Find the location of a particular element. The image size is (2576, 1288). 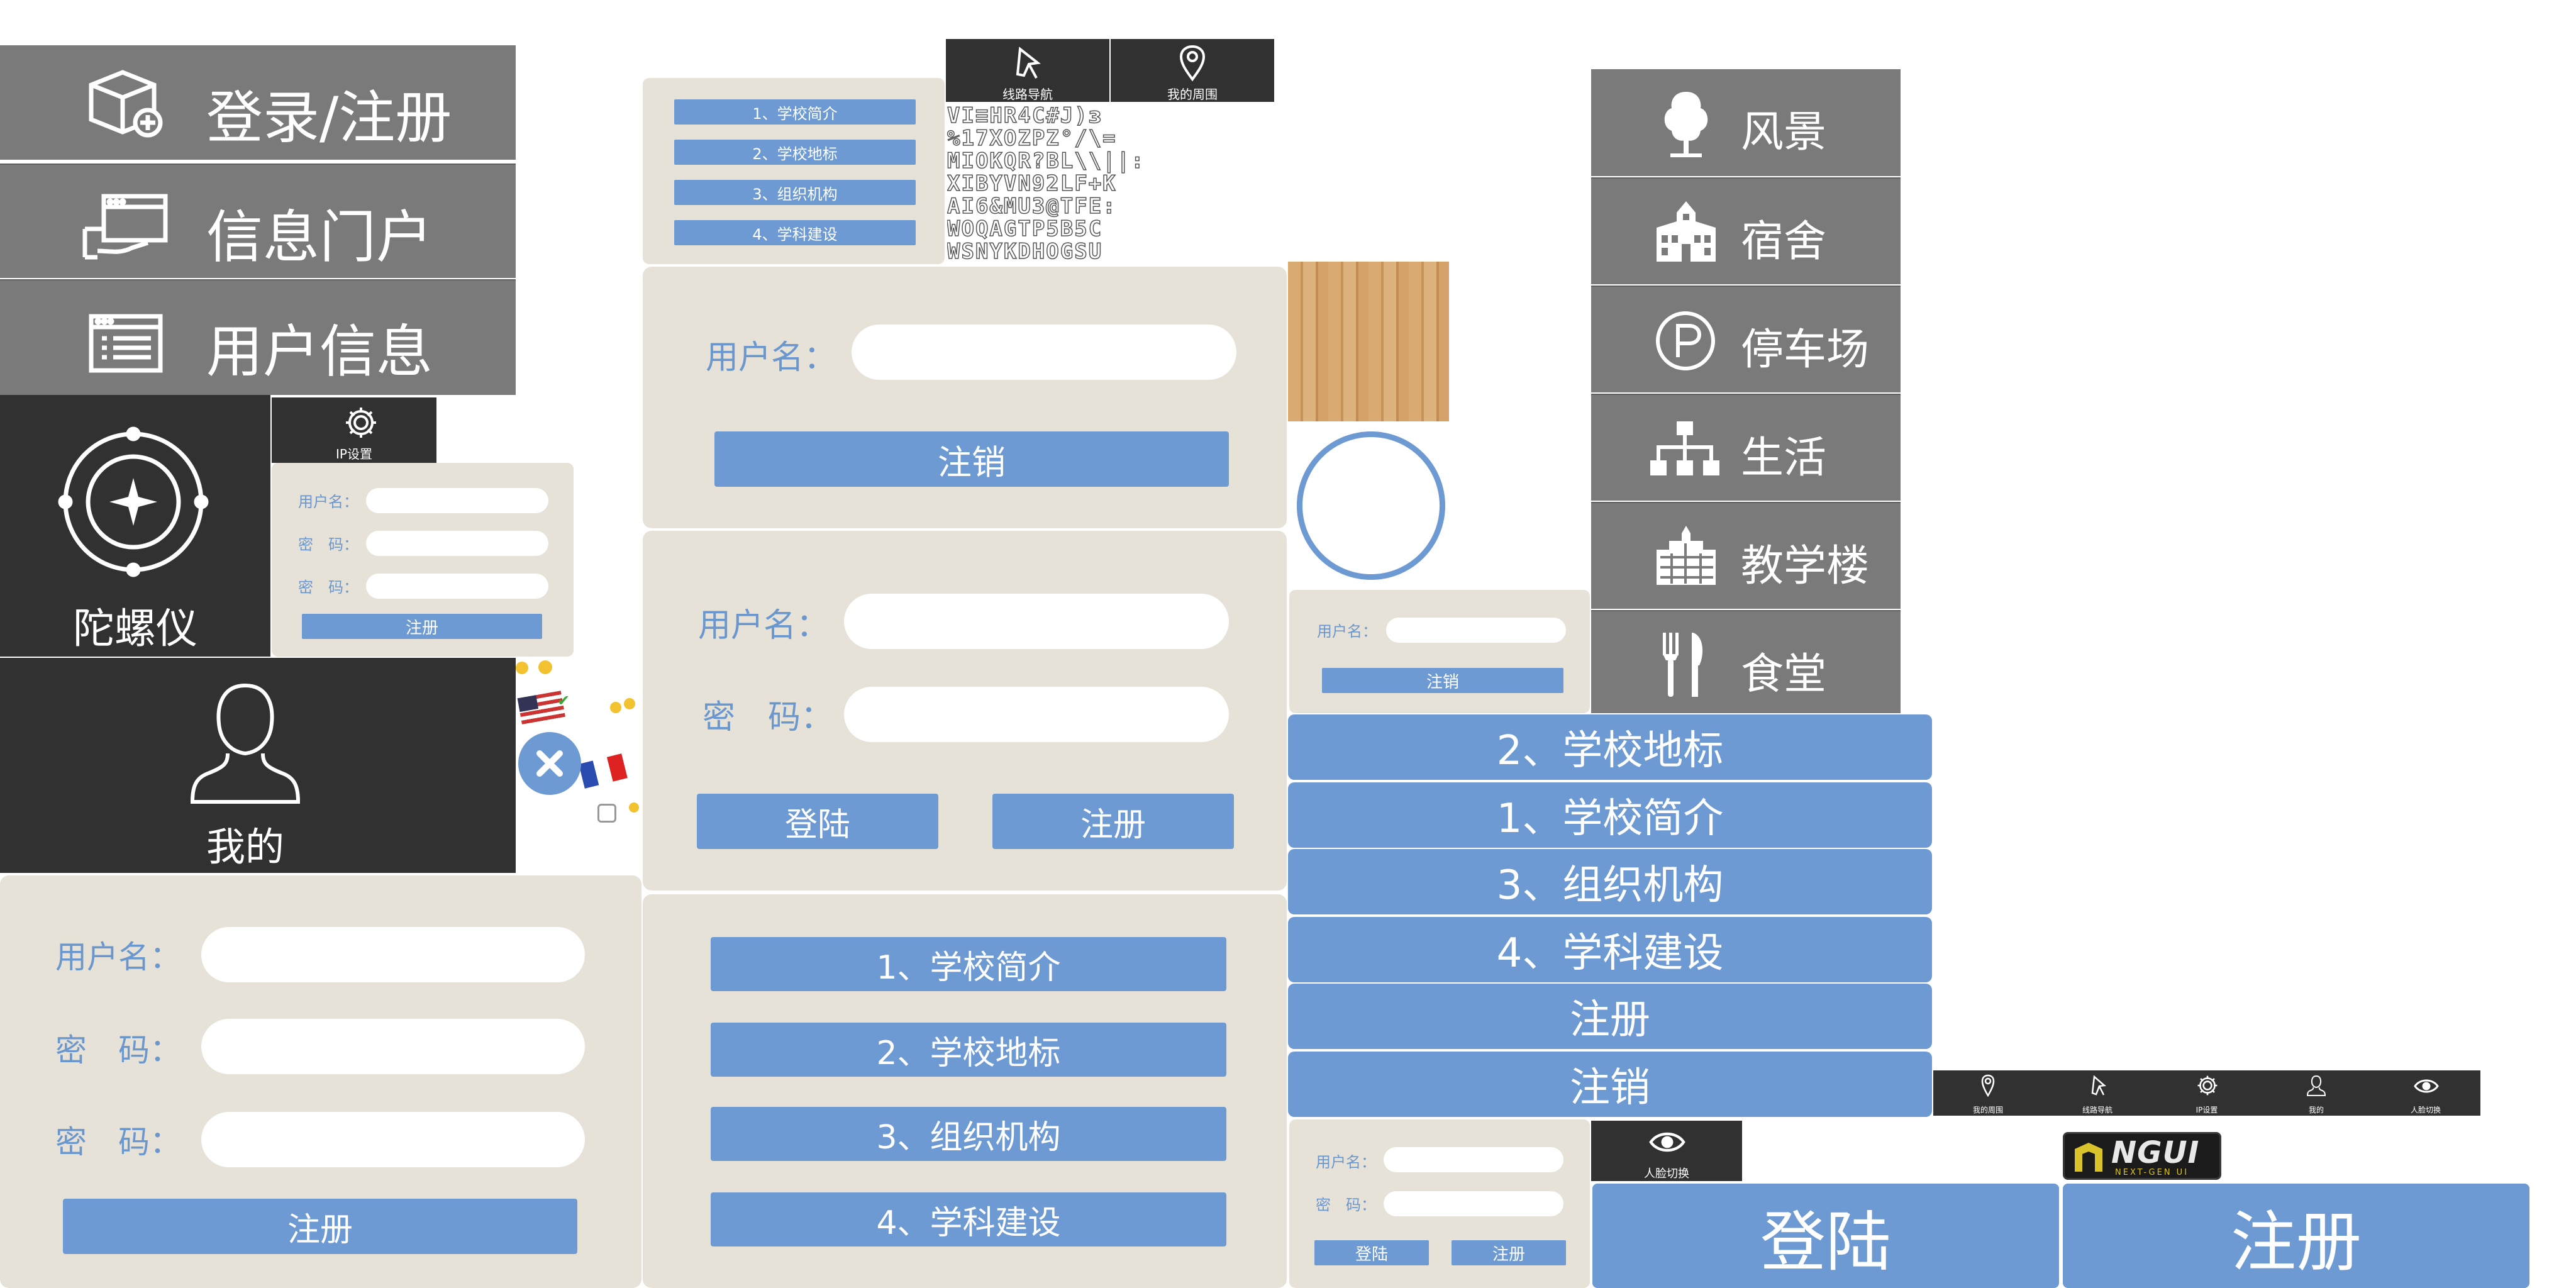

list-item-register: 注册 is located at coordinates (1610, 1016).